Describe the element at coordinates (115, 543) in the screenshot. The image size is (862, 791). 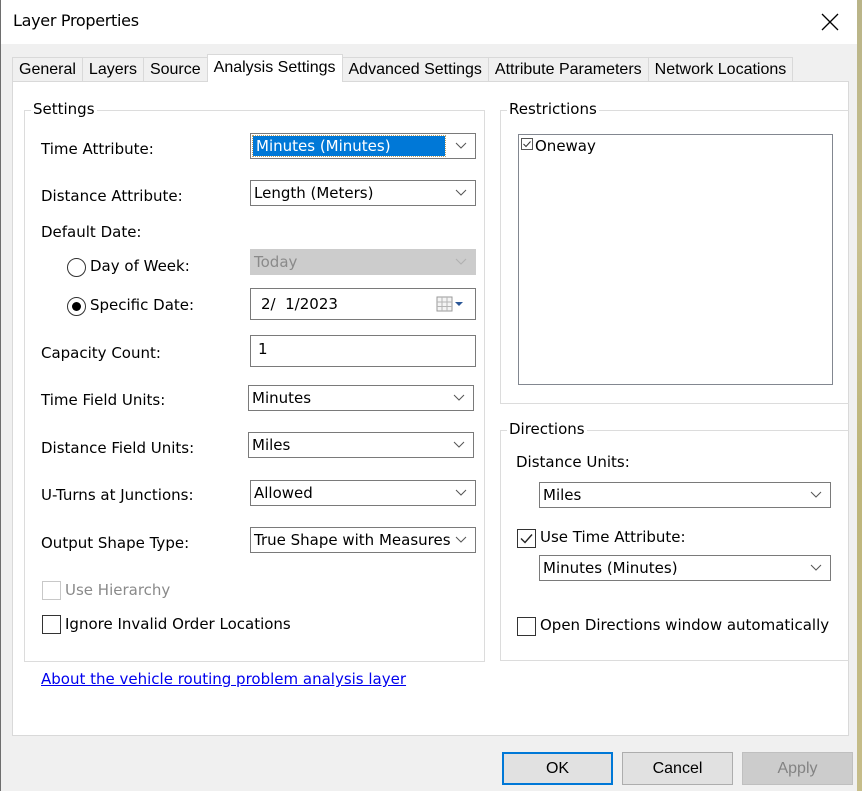
I see `output-shape-type-label: Output Shape Type:` at that location.